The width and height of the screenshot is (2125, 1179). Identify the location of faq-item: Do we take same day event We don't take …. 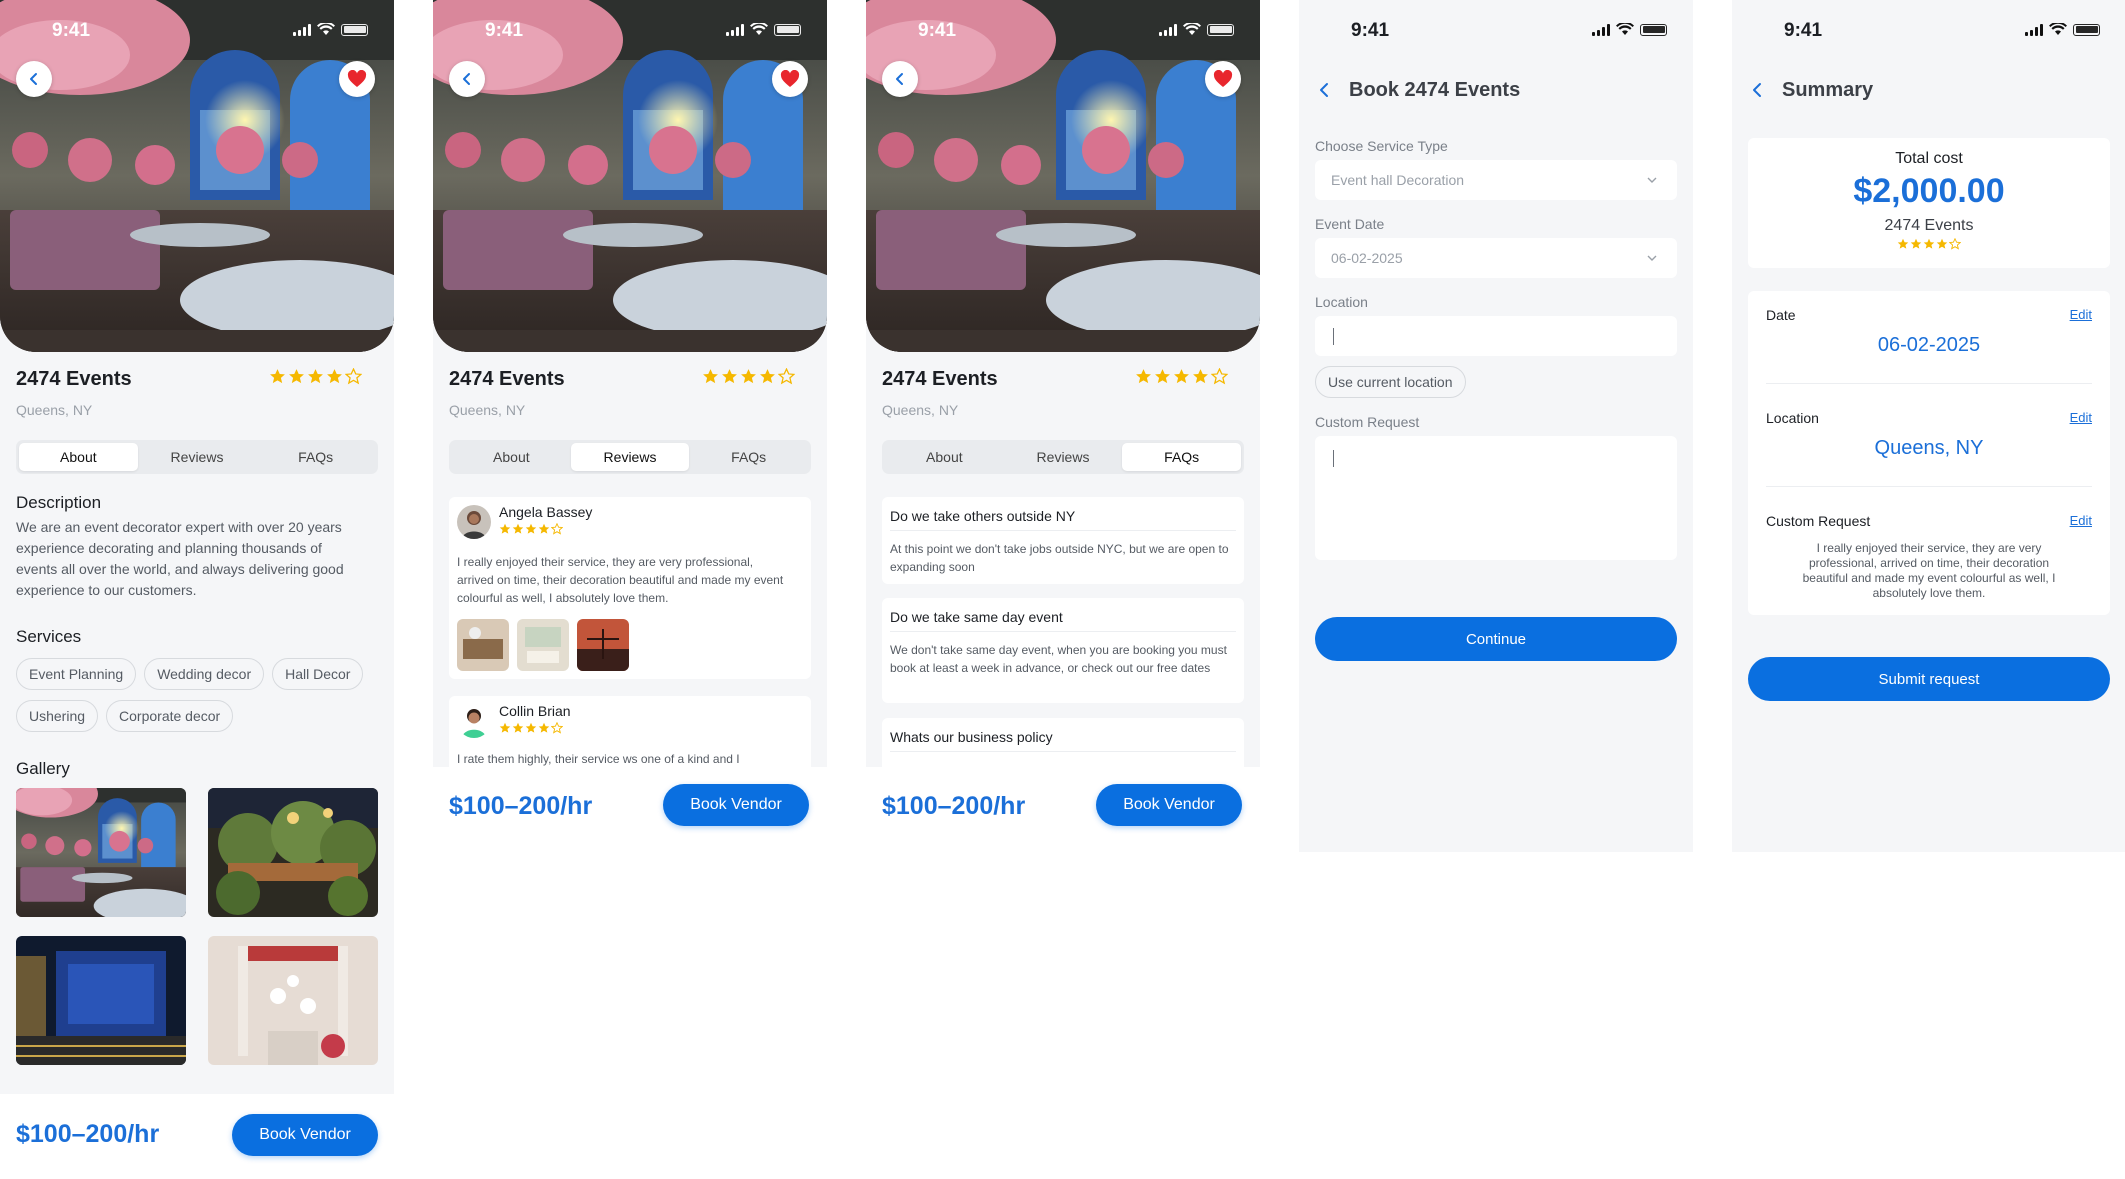
(1063, 650).